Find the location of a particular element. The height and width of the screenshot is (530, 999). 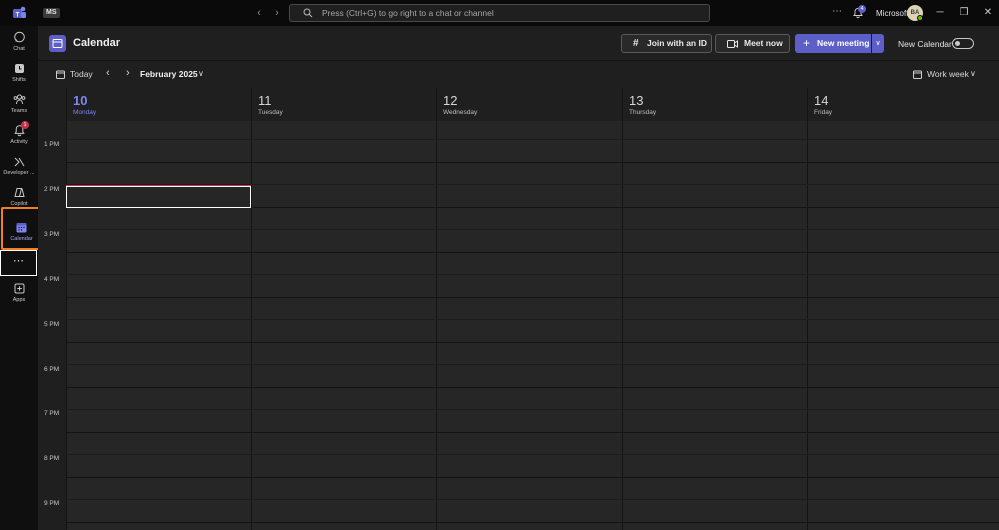

rail-item-copilot: Copilot is located at coordinates (19, 196).